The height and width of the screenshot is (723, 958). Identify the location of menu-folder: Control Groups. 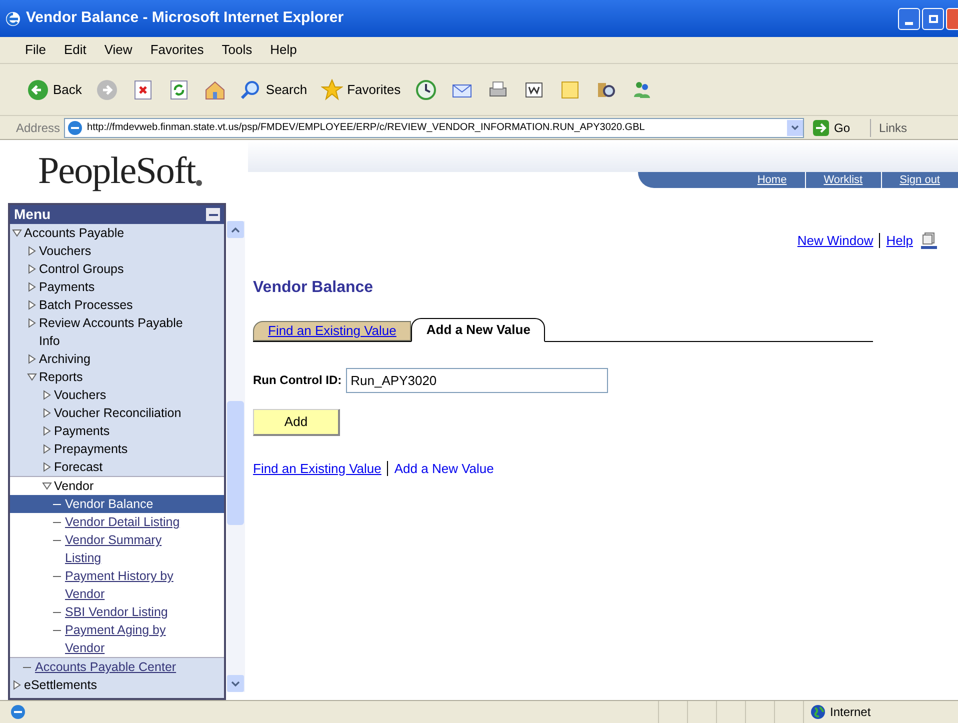
(81, 269).